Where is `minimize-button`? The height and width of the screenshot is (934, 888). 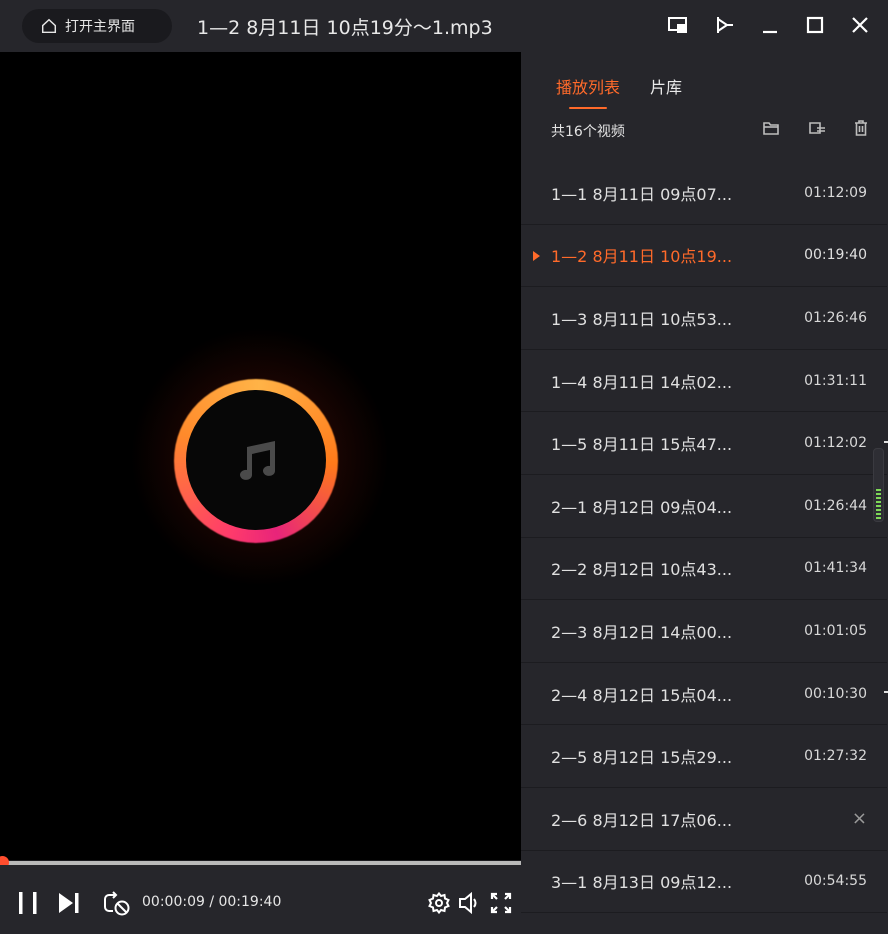 minimize-button is located at coordinates (770, 25).